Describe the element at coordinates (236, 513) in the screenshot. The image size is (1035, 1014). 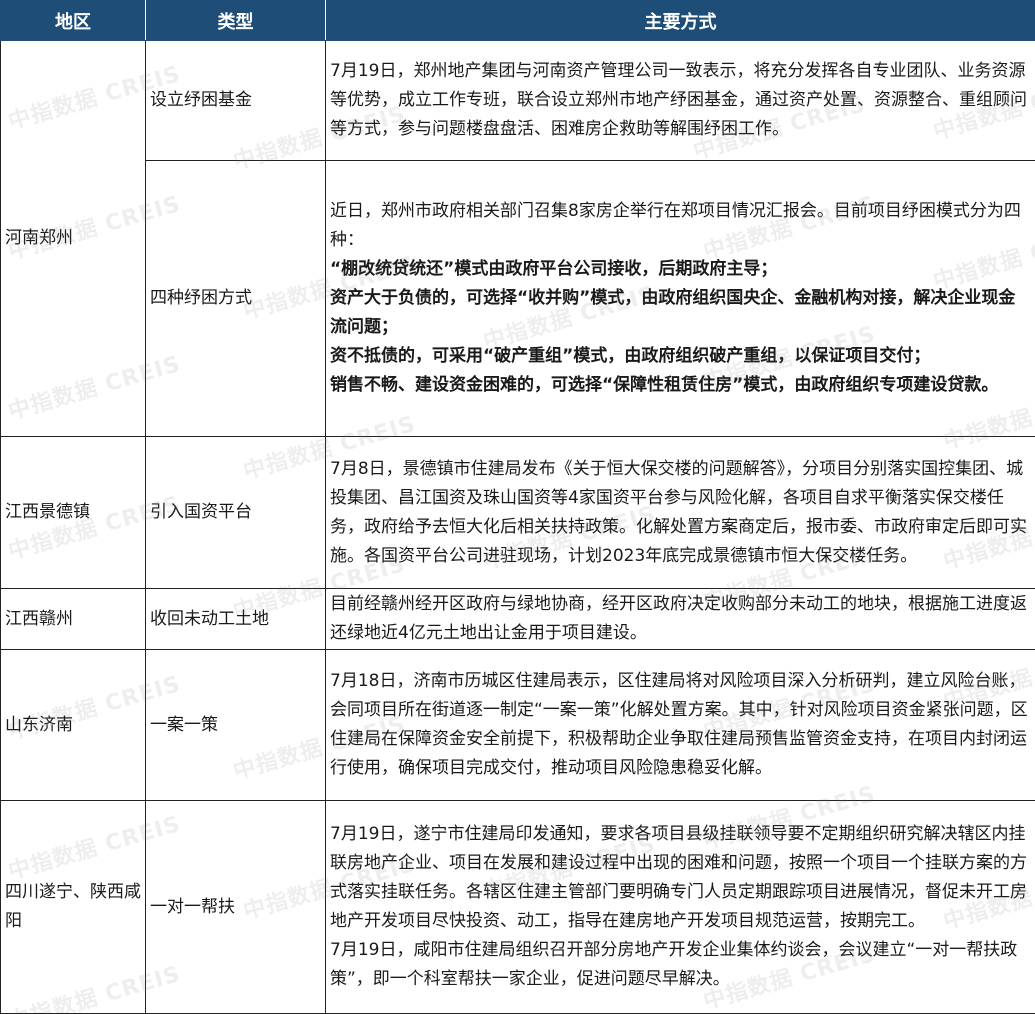
I see `type-cell: 引入国资平台` at that location.